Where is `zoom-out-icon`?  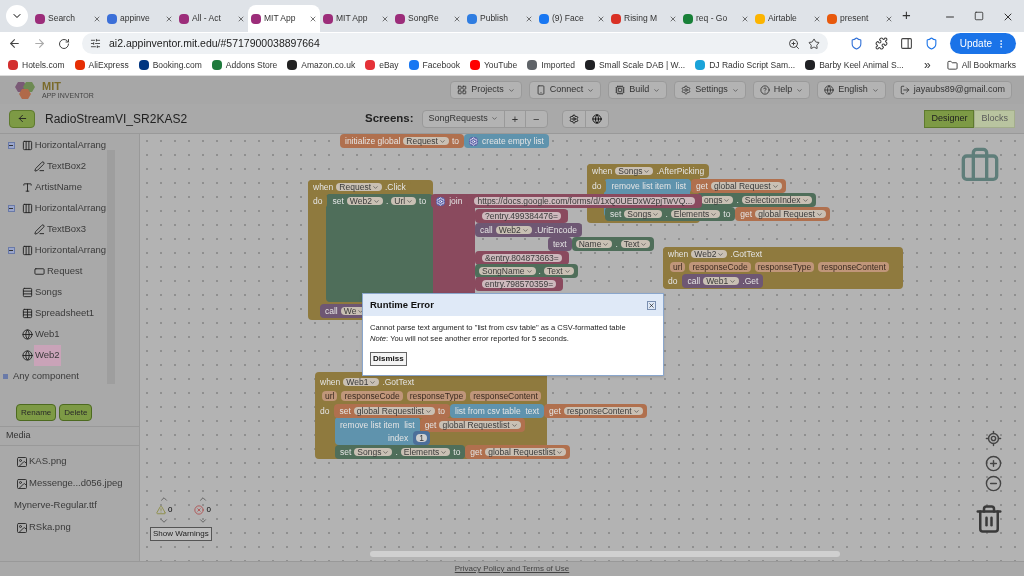 zoom-out-icon is located at coordinates (993, 483).